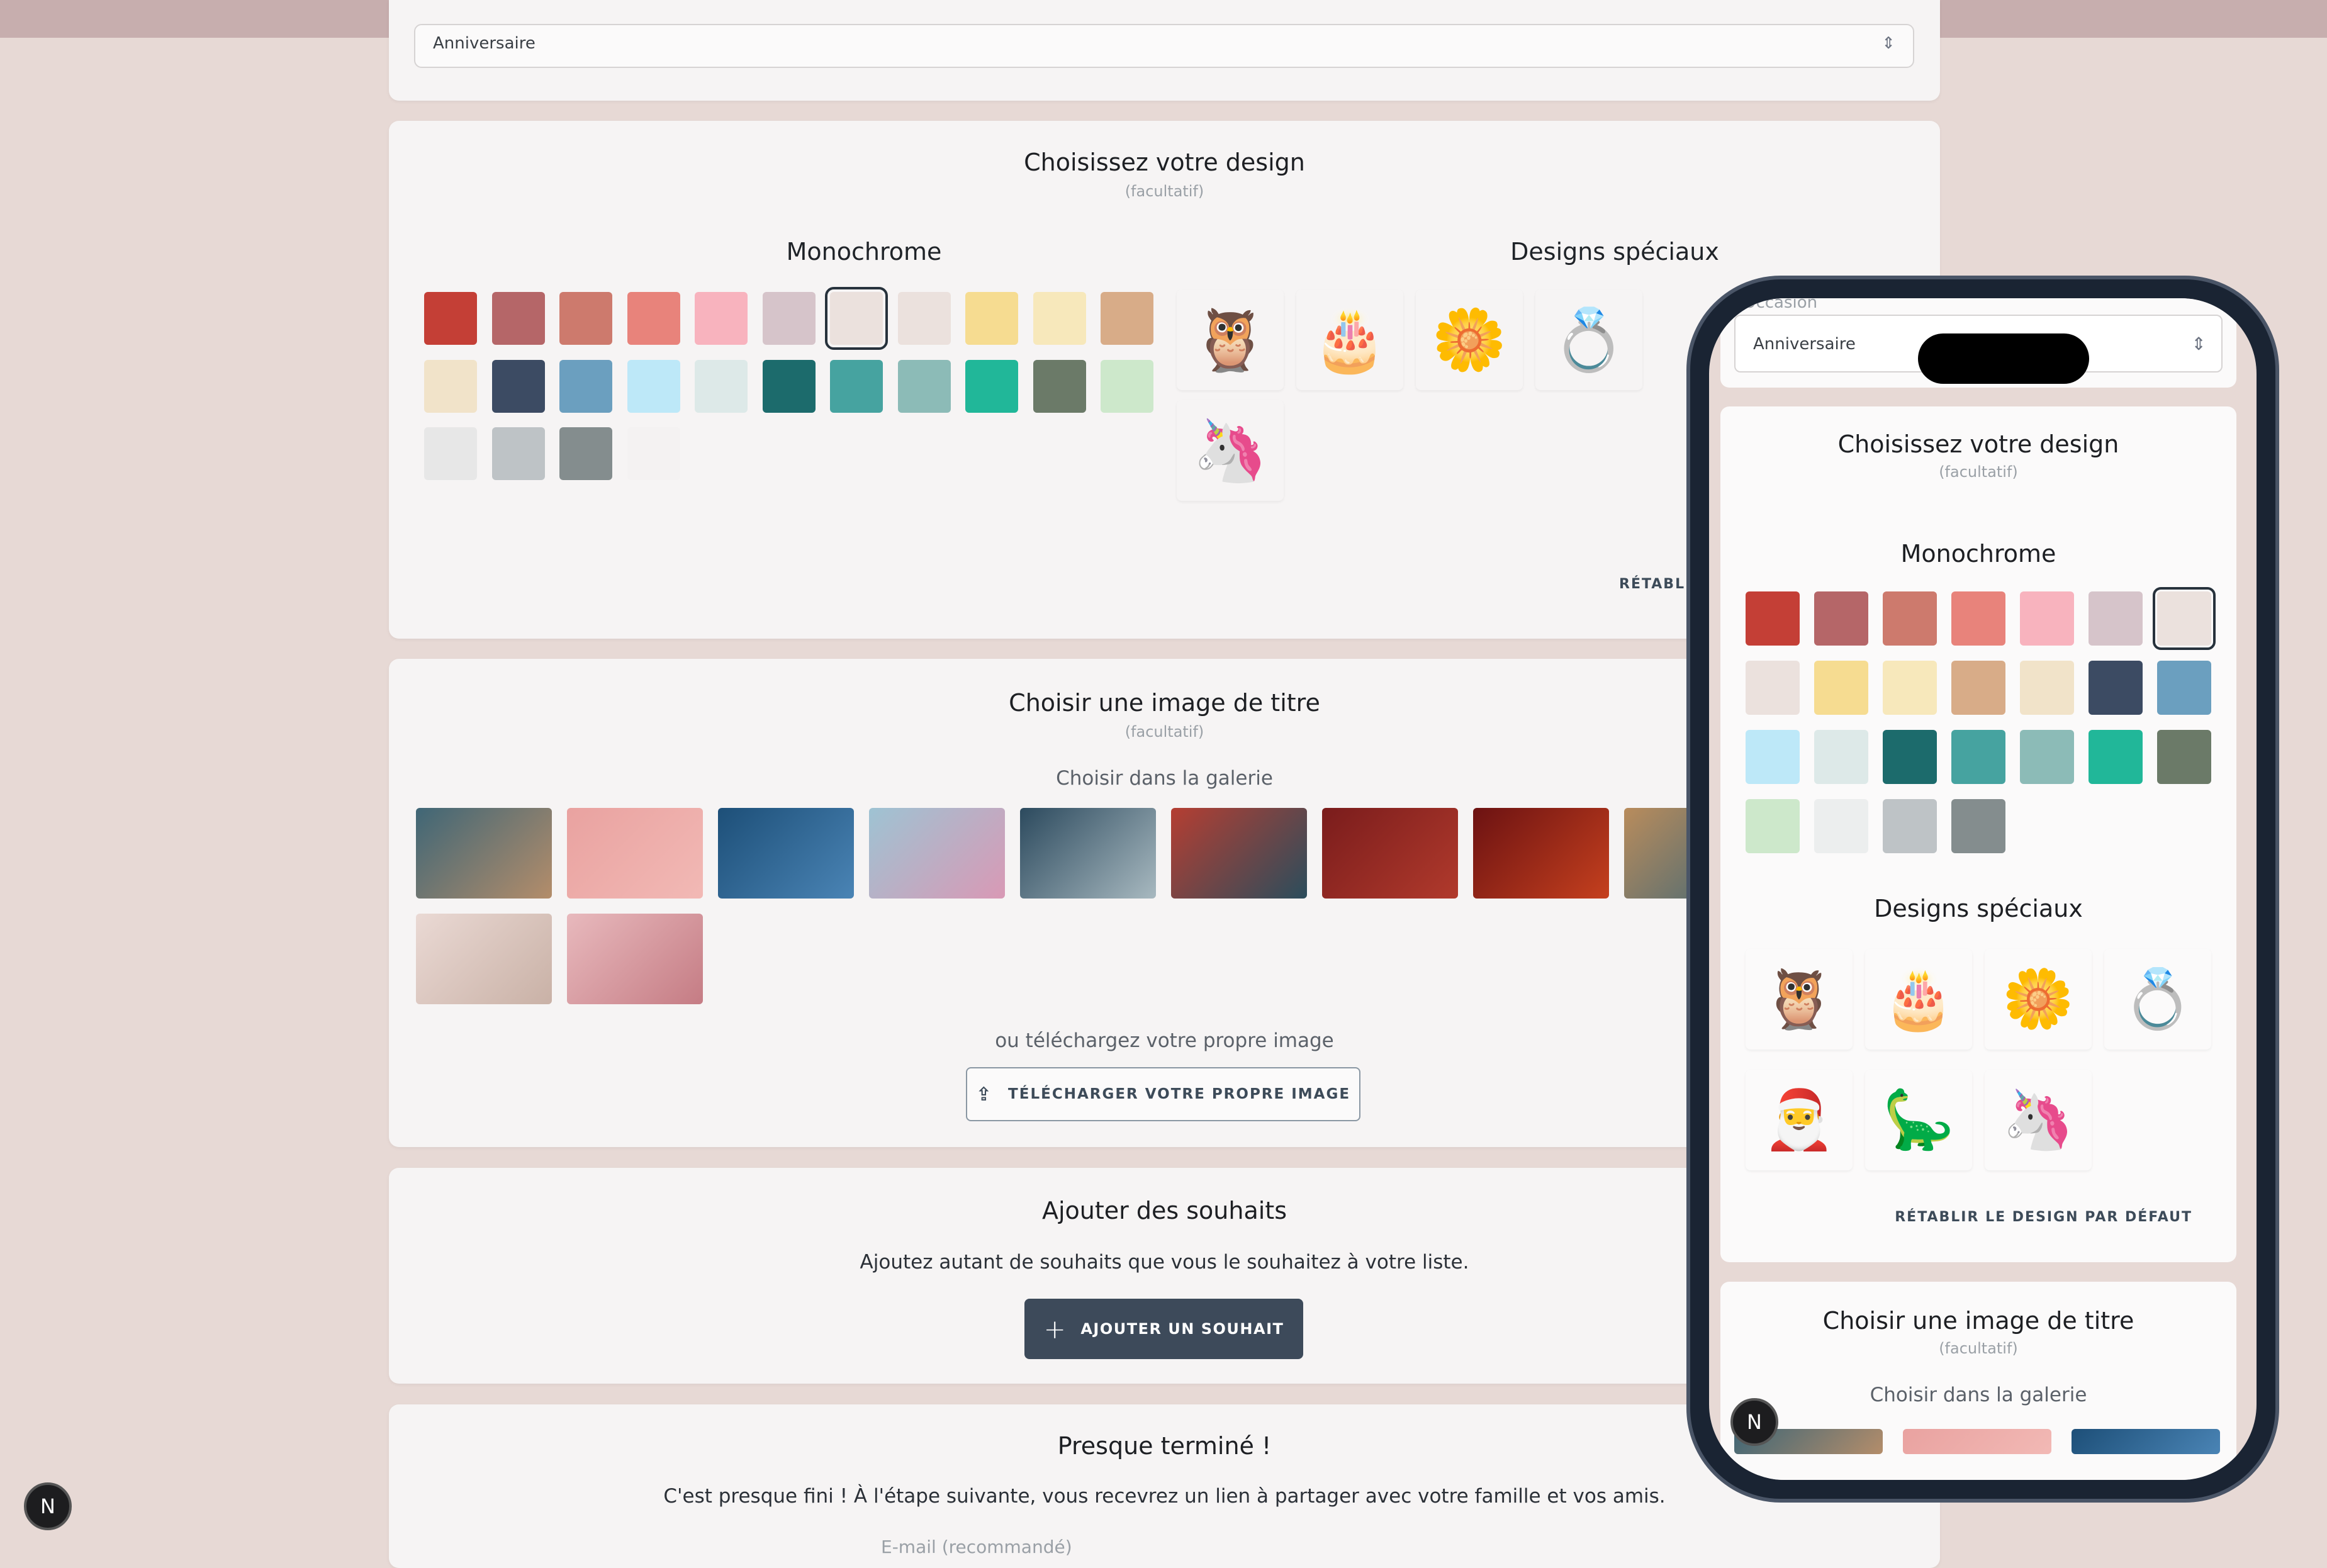 The image size is (2327, 1568). What do you see at coordinates (1978, 1321) in the screenshot?
I see `phone-title-image-title: Choisir une image de titre` at bounding box center [1978, 1321].